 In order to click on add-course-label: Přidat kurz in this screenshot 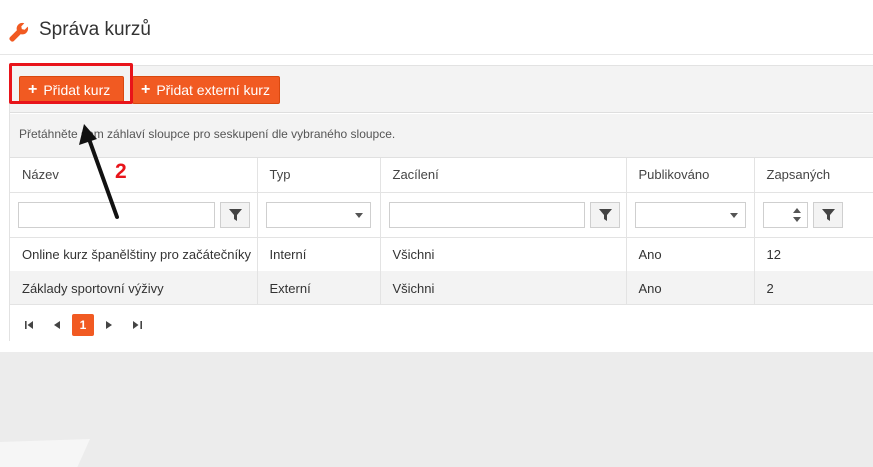, I will do `click(77, 90)`.